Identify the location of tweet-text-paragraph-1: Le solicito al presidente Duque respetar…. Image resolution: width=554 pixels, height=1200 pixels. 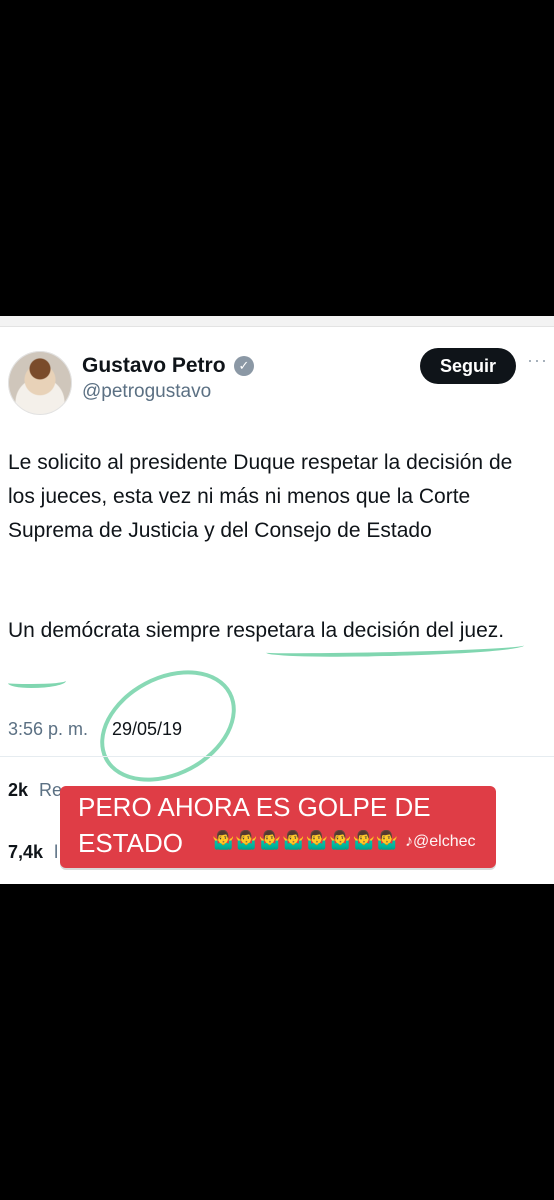
(260, 496).